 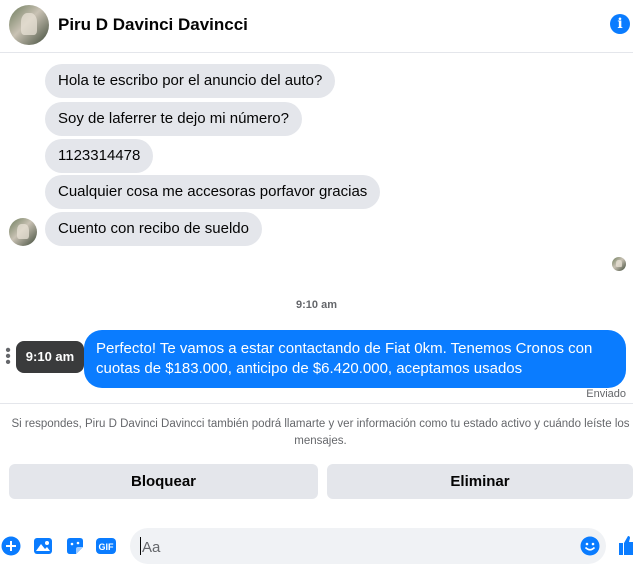 What do you see at coordinates (316, 305) in the screenshot?
I see `message-timestamp: 9:10 am` at bounding box center [316, 305].